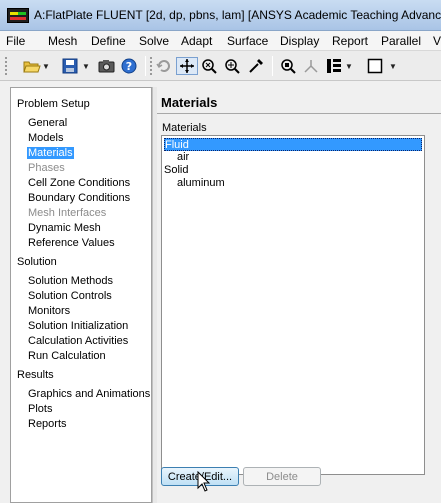 The height and width of the screenshot is (503, 441). I want to click on mouse-cursor-icon, so click(204, 481).